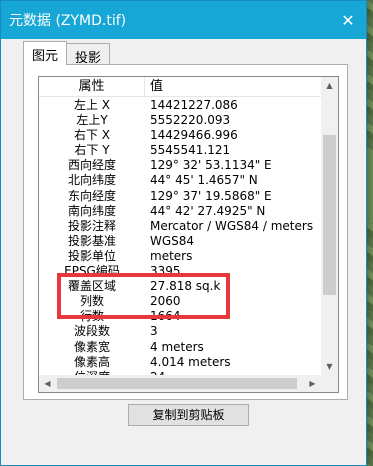  What do you see at coordinates (91, 361) in the screenshot?
I see `property-cell: 像素高` at bounding box center [91, 361].